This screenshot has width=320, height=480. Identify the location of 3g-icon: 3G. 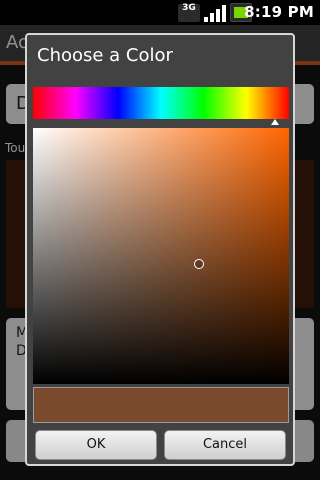
(189, 12).